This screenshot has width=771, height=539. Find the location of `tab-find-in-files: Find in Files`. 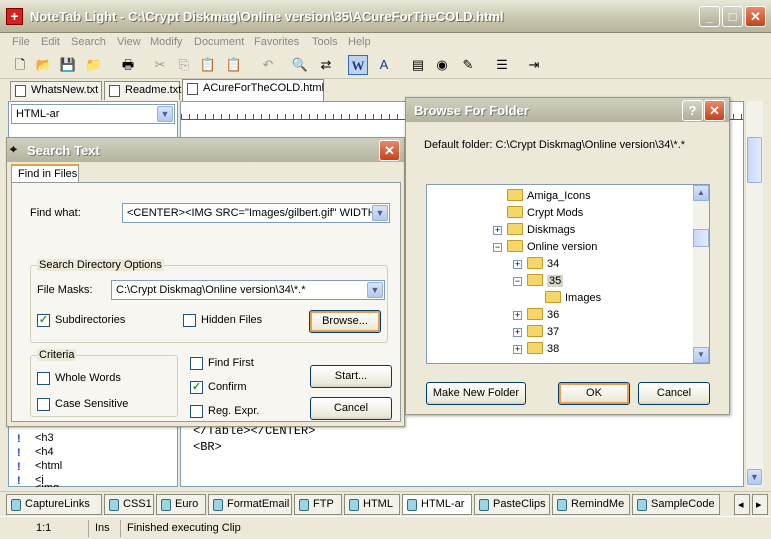

tab-find-in-files: Find in Files is located at coordinates (45, 173).